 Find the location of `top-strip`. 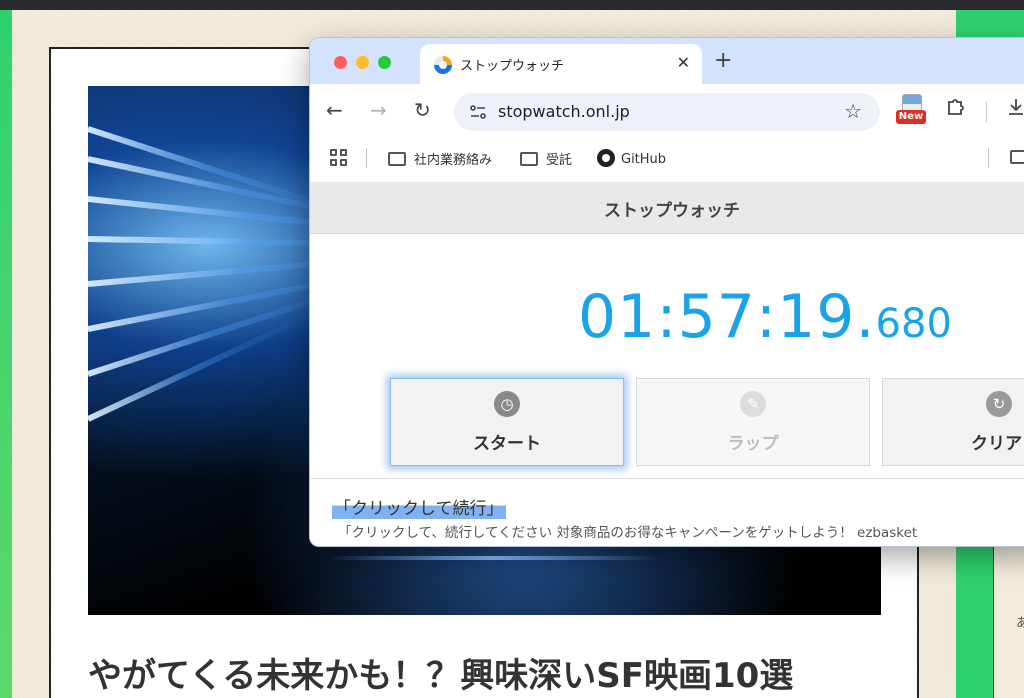

top-strip is located at coordinates (512, 5).